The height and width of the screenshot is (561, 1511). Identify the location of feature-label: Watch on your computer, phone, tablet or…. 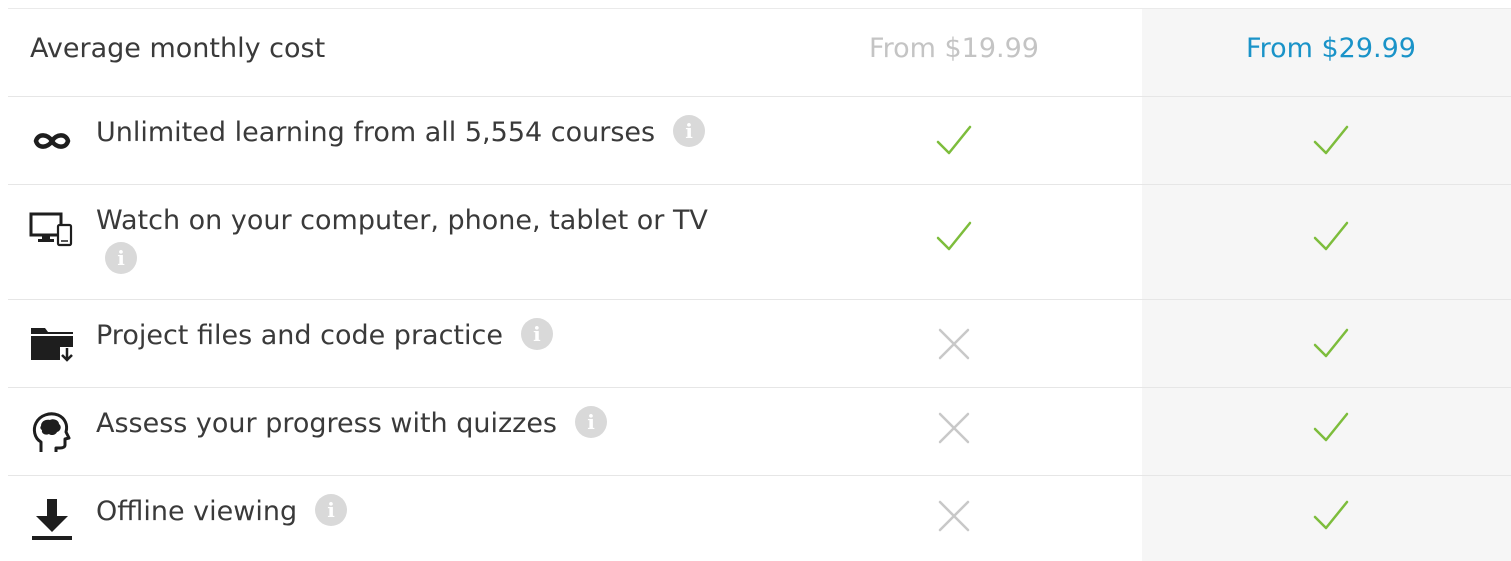
(402, 220).